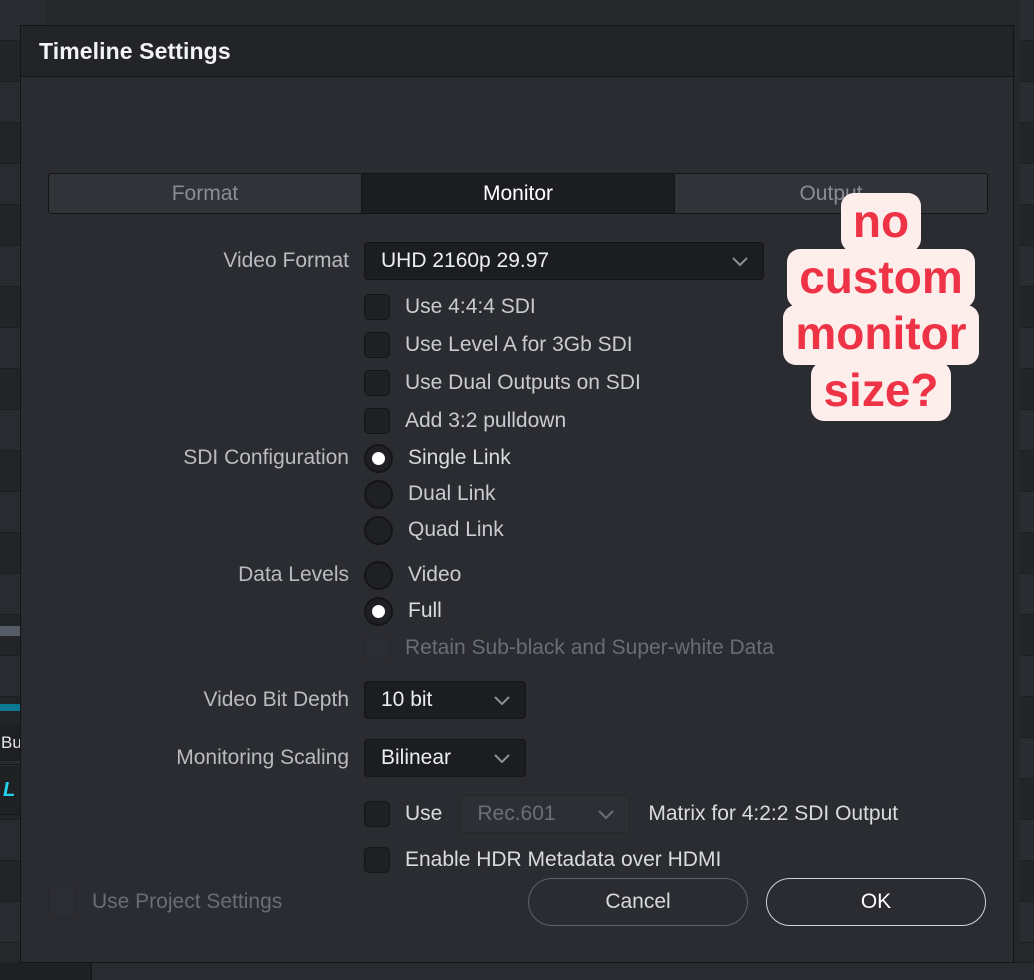 The height and width of the screenshot is (980, 1034). Describe the element at coordinates (545, 814) in the screenshot. I see `matrix-select: Rec.601` at that location.